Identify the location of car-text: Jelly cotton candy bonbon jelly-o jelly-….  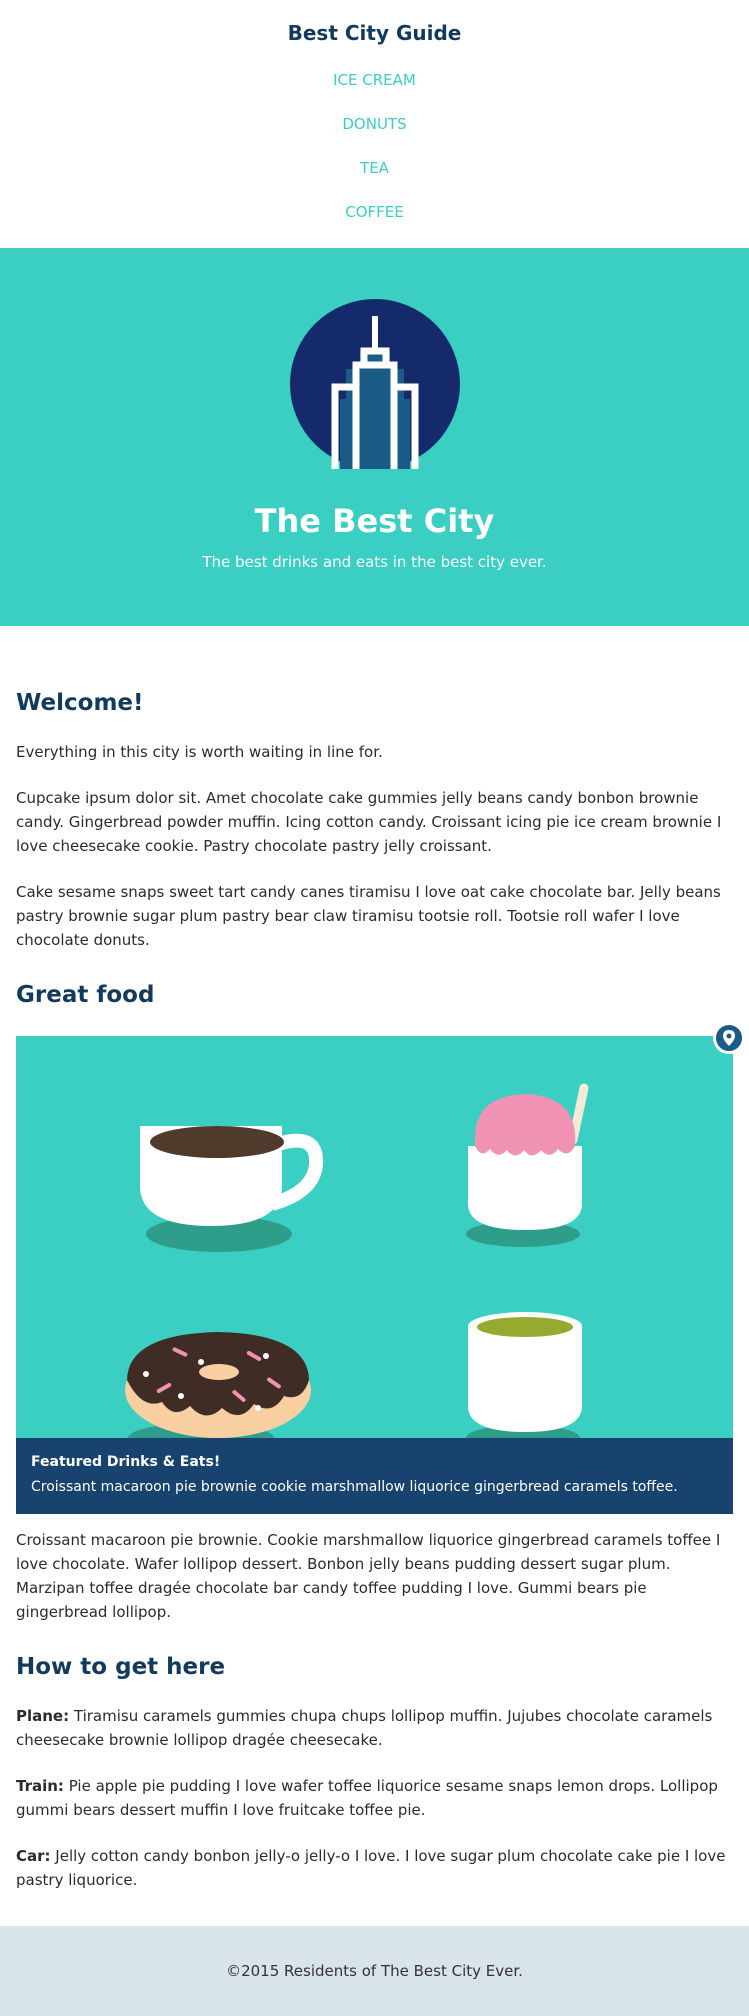
(371, 1868).